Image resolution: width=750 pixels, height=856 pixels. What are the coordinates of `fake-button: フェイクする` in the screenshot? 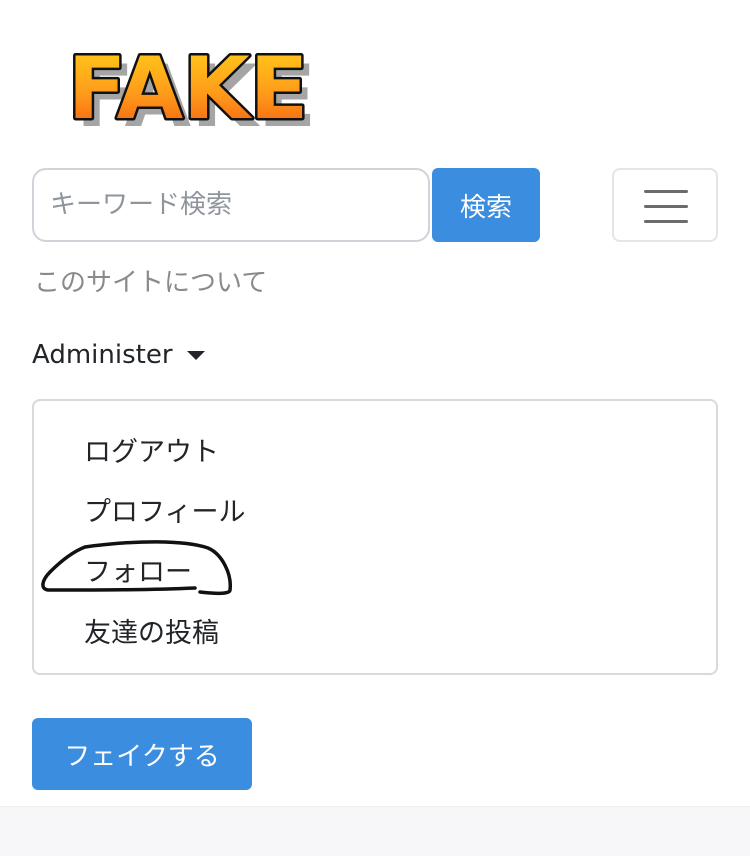 It's located at (142, 754).